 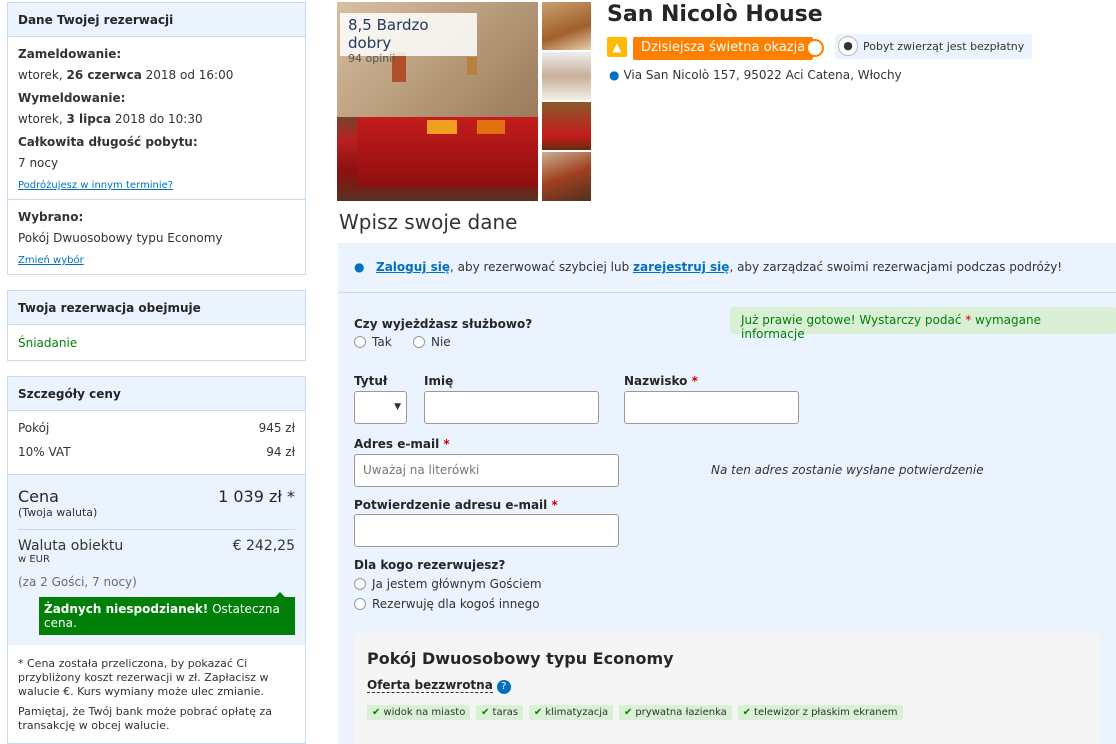 What do you see at coordinates (156, 75) in the screenshot?
I see `checkin-value: wtorek, 26 czerwca 2018 od 16:00` at bounding box center [156, 75].